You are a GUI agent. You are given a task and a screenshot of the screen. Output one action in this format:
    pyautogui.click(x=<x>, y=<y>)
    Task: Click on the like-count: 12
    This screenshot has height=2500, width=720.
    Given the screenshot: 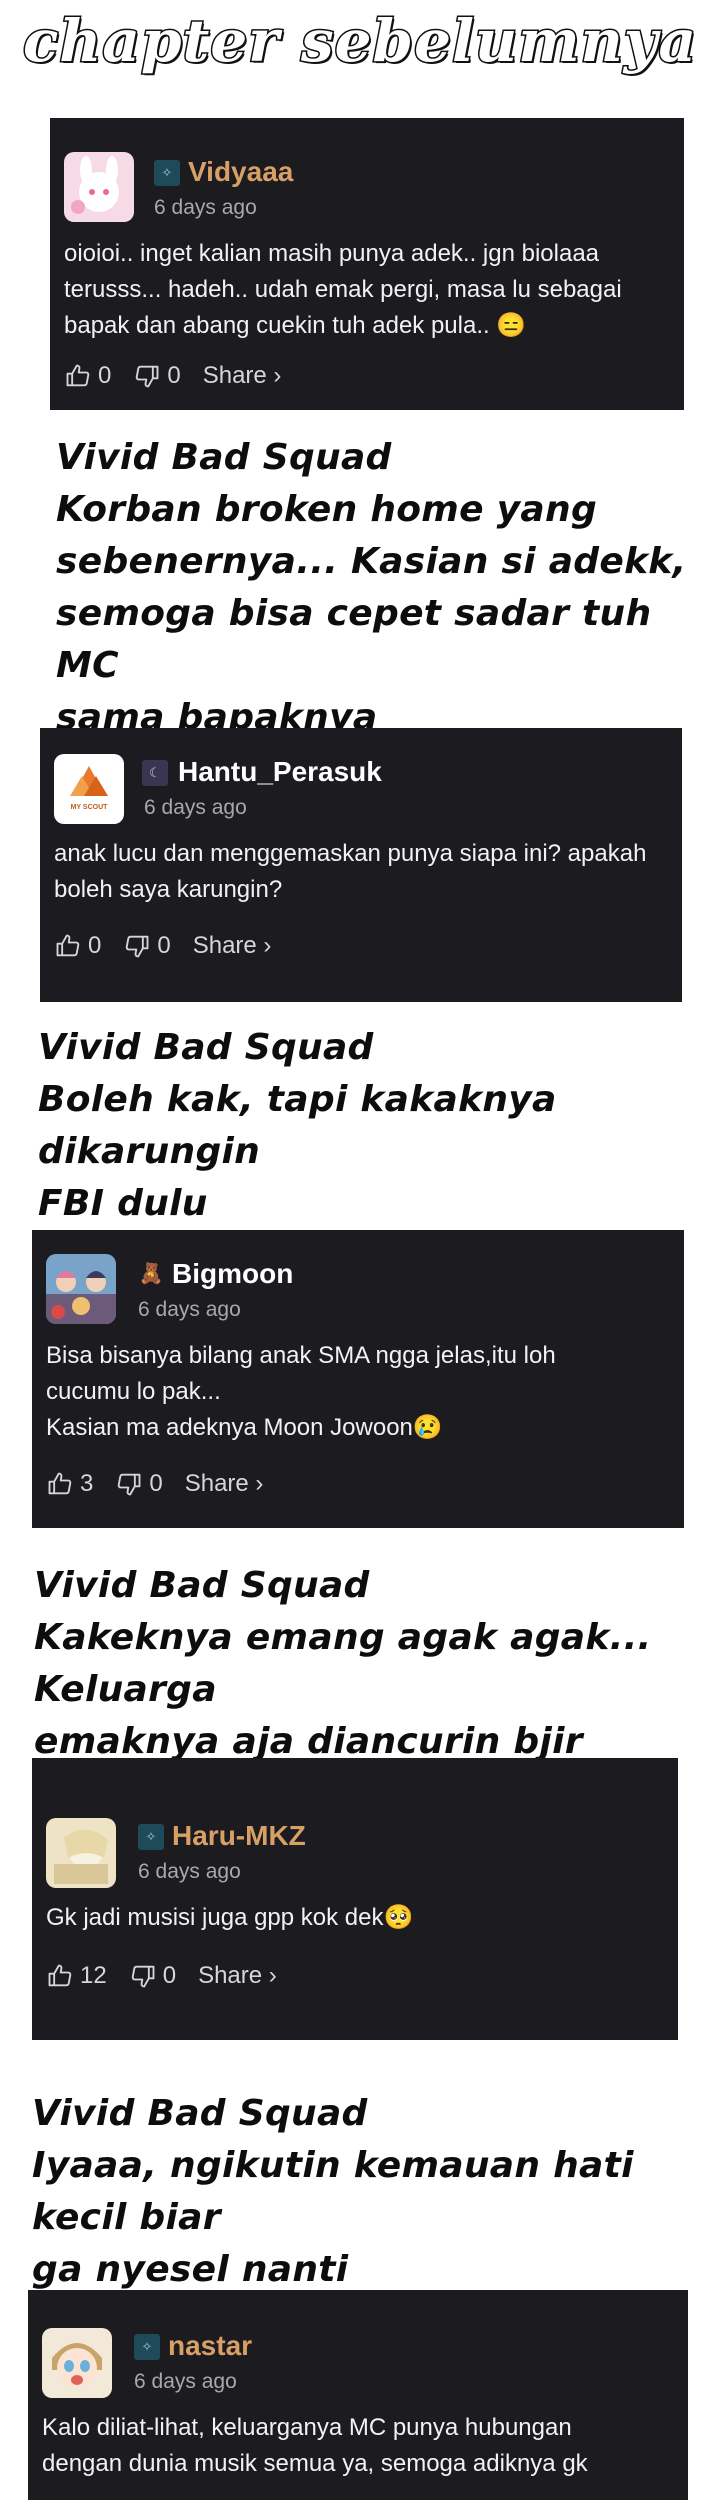 What is the action you would take?
    pyautogui.click(x=93, y=1975)
    